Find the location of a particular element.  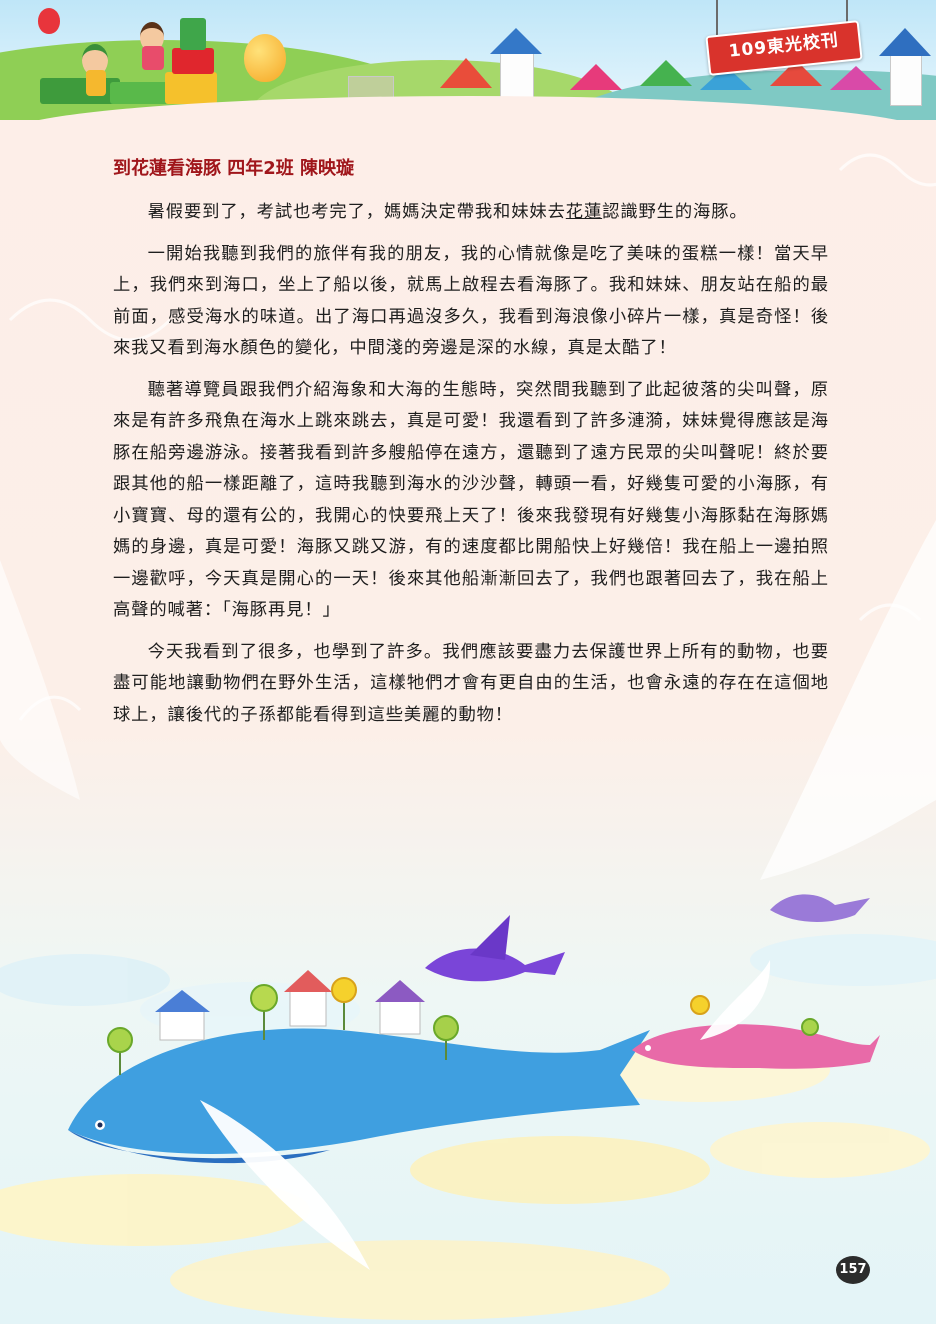

article-paragraph: 暑假要到了，考試也考完了，媽媽決定帶我和妹妹去花蓮認識野生的海豚。 is located at coordinates (471, 213).